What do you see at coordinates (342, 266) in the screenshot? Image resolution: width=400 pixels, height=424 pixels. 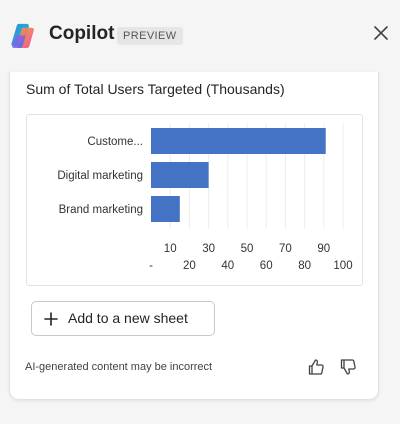 I see `x-tick-label: 100` at bounding box center [342, 266].